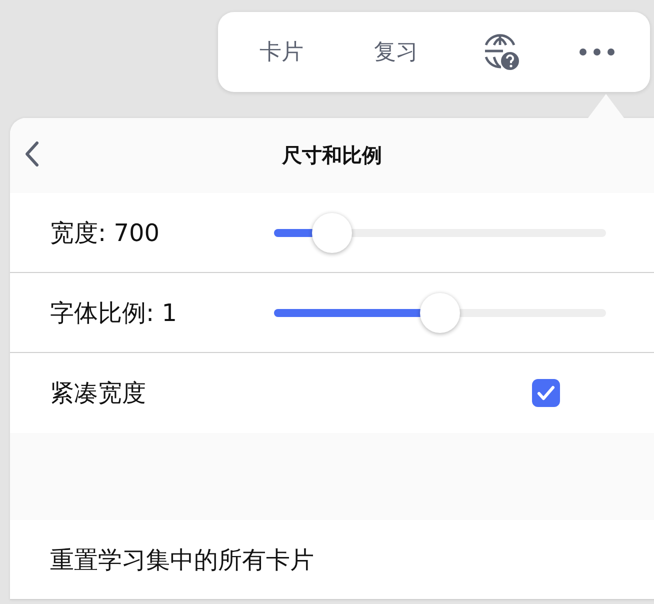  I want to click on more-icon, so click(596, 52).